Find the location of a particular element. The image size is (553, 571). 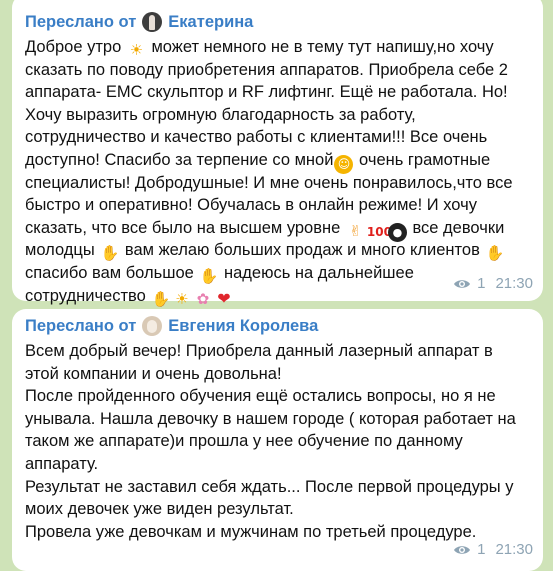

heart-emoji-icon: ❤ is located at coordinates (224, 298).